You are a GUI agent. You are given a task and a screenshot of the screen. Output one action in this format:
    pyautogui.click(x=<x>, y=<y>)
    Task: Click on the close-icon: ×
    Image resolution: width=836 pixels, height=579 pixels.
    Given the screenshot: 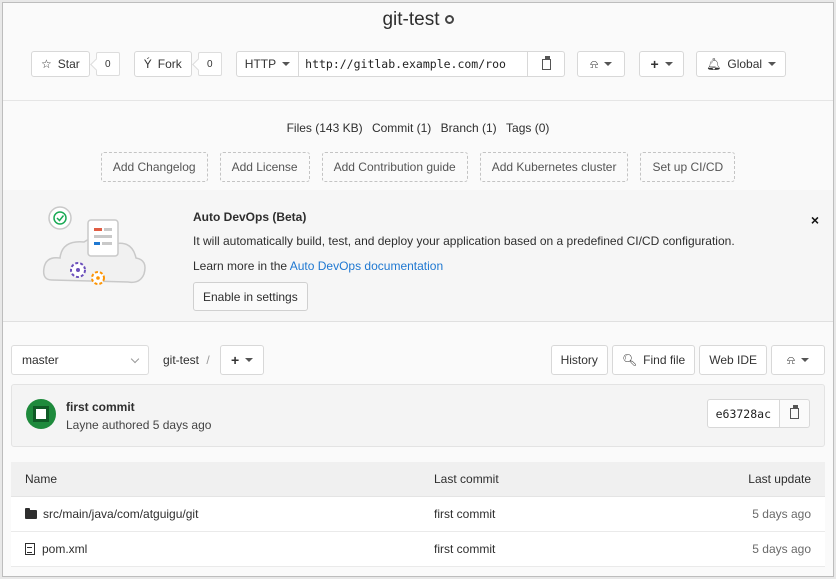 What is the action you would take?
    pyautogui.click(x=815, y=220)
    